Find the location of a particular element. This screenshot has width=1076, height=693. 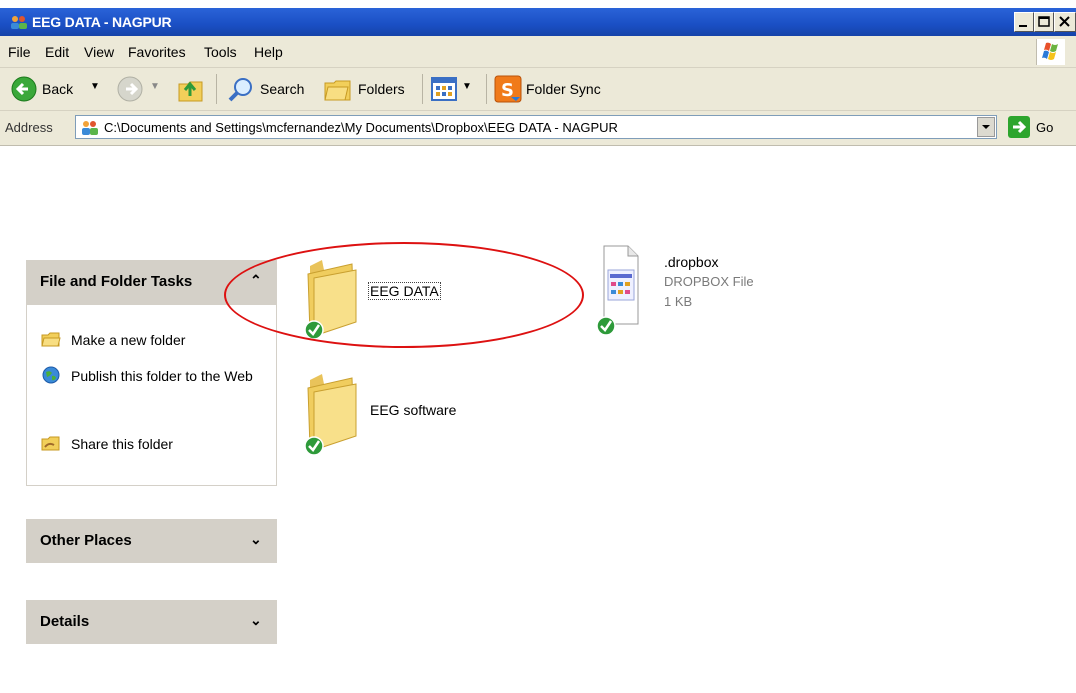

back-arrow-icon is located at coordinates (24, 89).